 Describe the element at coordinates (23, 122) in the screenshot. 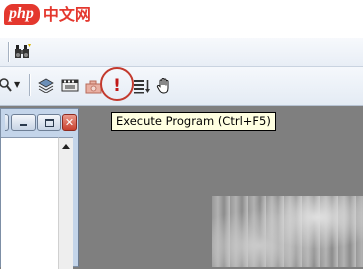

I see `minimize-button` at that location.